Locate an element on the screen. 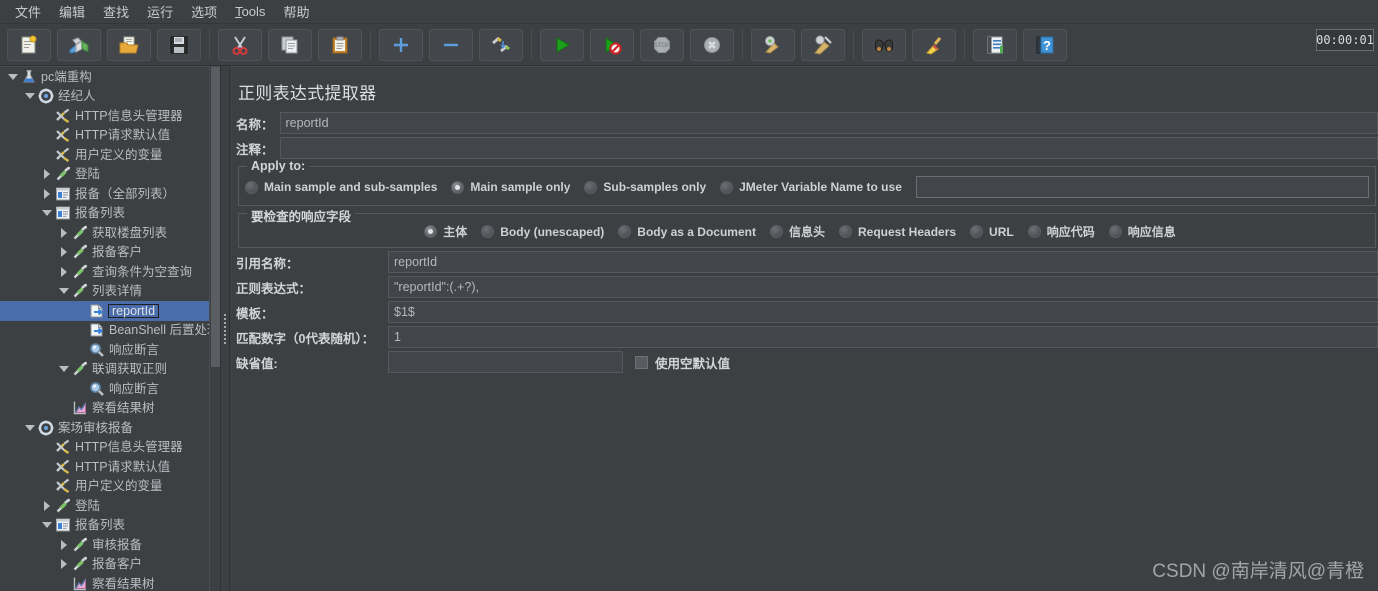 The height and width of the screenshot is (591, 1378). start-button is located at coordinates (562, 44).